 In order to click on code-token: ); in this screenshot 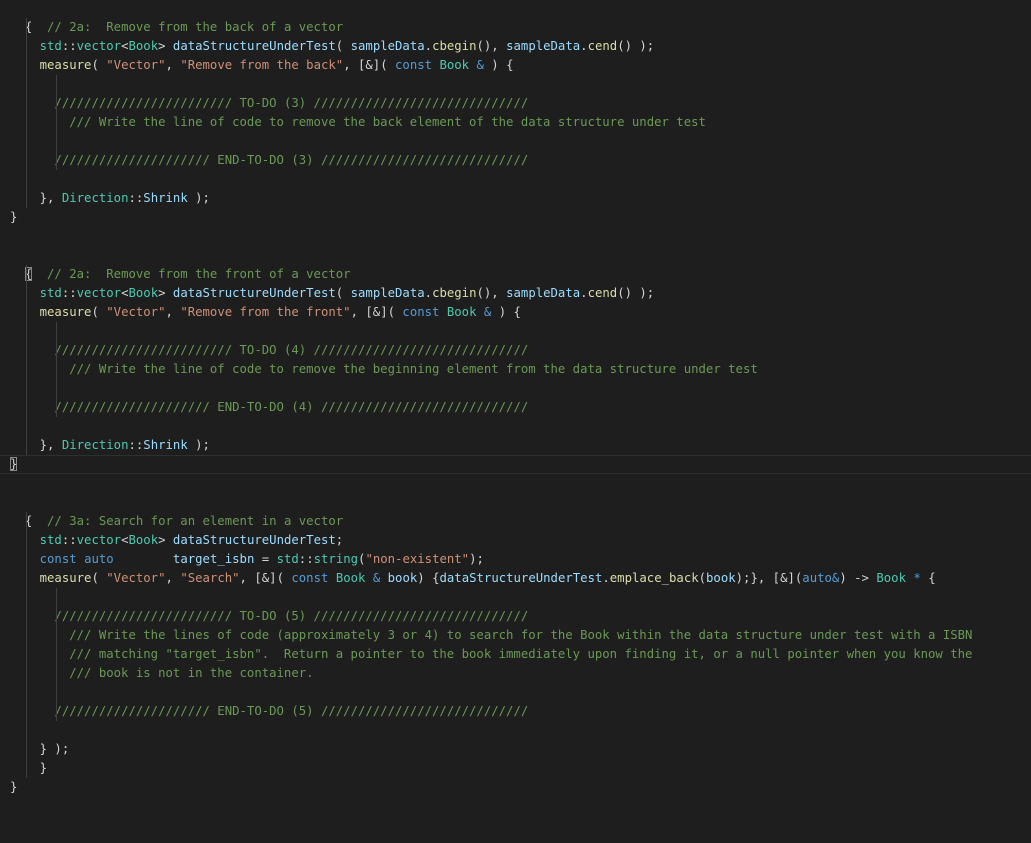, I will do `click(476, 559)`.